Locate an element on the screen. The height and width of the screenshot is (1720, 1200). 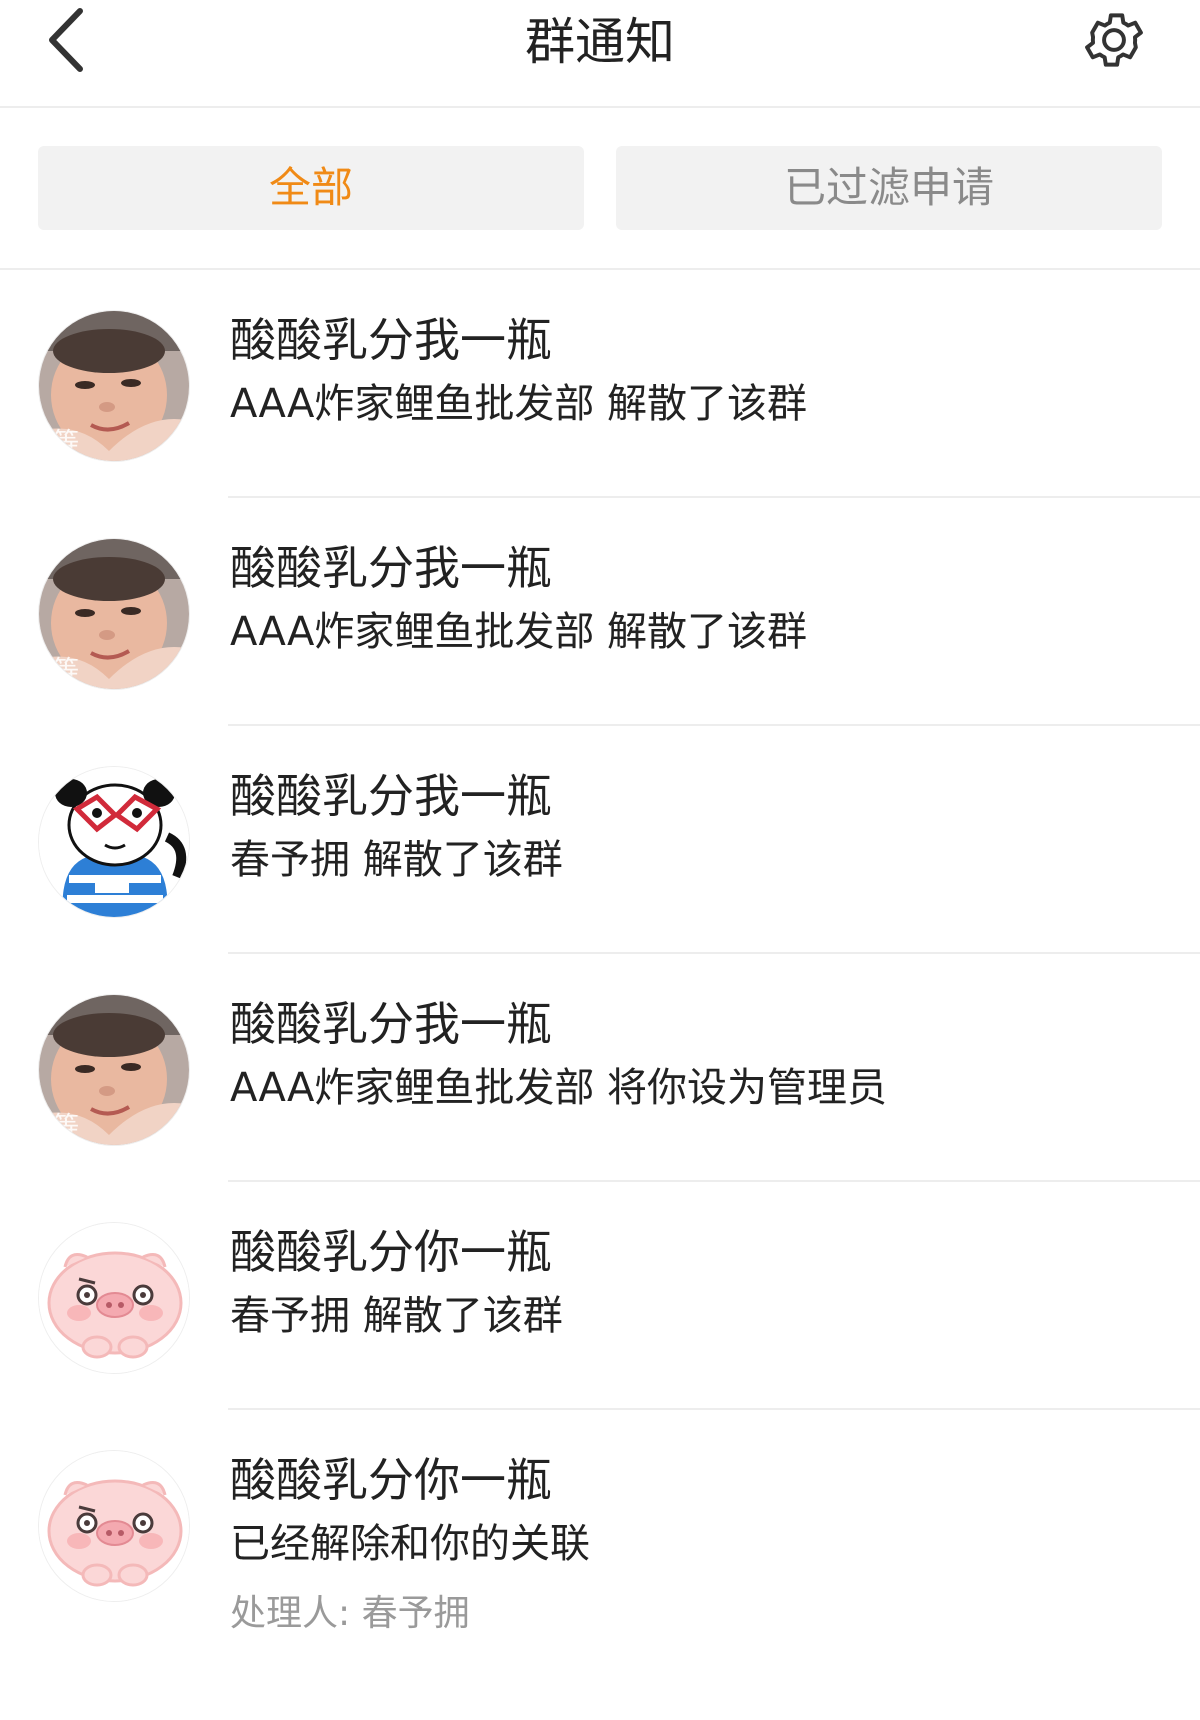
nav-bar: 群通知 is located at coordinates (600, 54).